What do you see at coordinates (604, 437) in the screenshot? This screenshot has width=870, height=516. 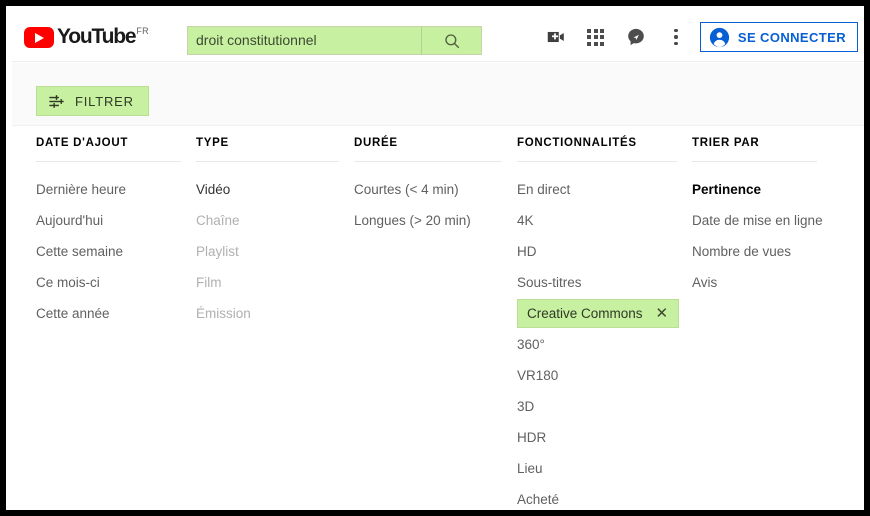 I see `filter-option: HDR` at bounding box center [604, 437].